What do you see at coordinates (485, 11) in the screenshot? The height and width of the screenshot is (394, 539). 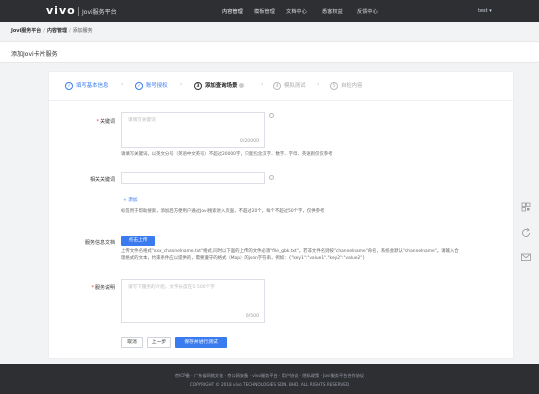 I see `user-menu: test ▾` at bounding box center [485, 11].